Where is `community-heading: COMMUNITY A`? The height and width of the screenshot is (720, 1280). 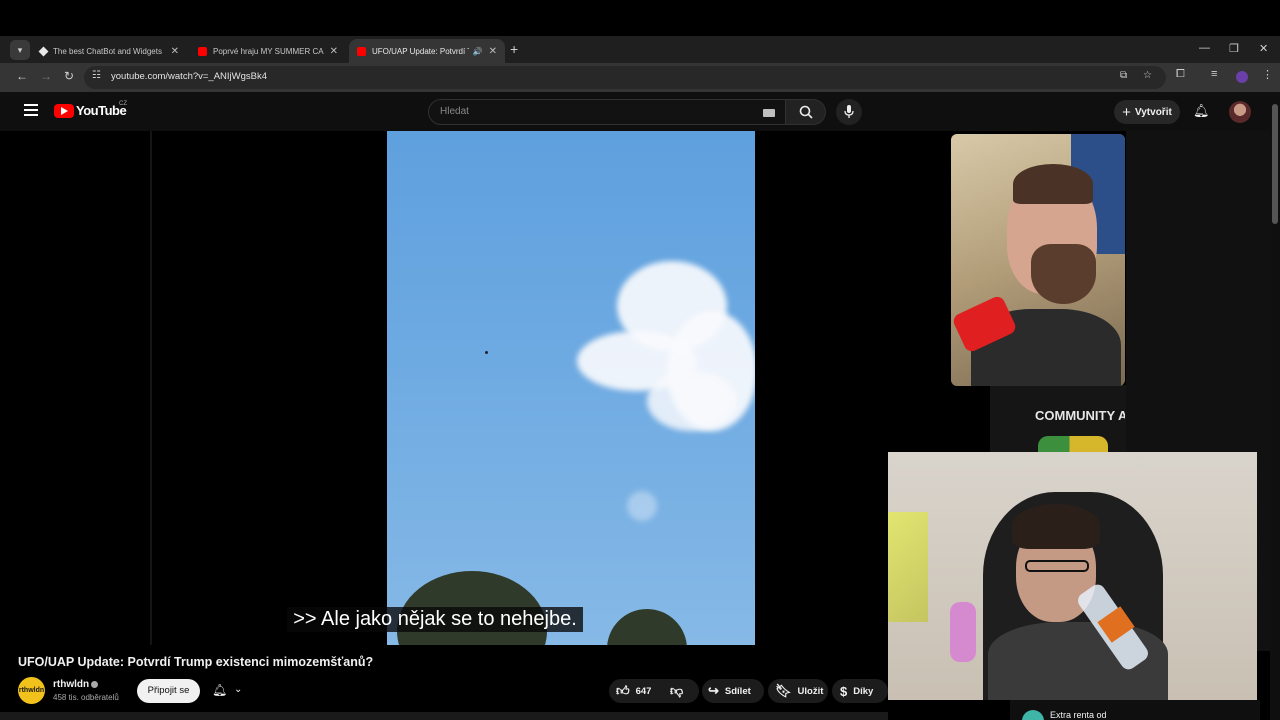
community-heading: COMMUNITY A is located at coordinates (1080, 415).